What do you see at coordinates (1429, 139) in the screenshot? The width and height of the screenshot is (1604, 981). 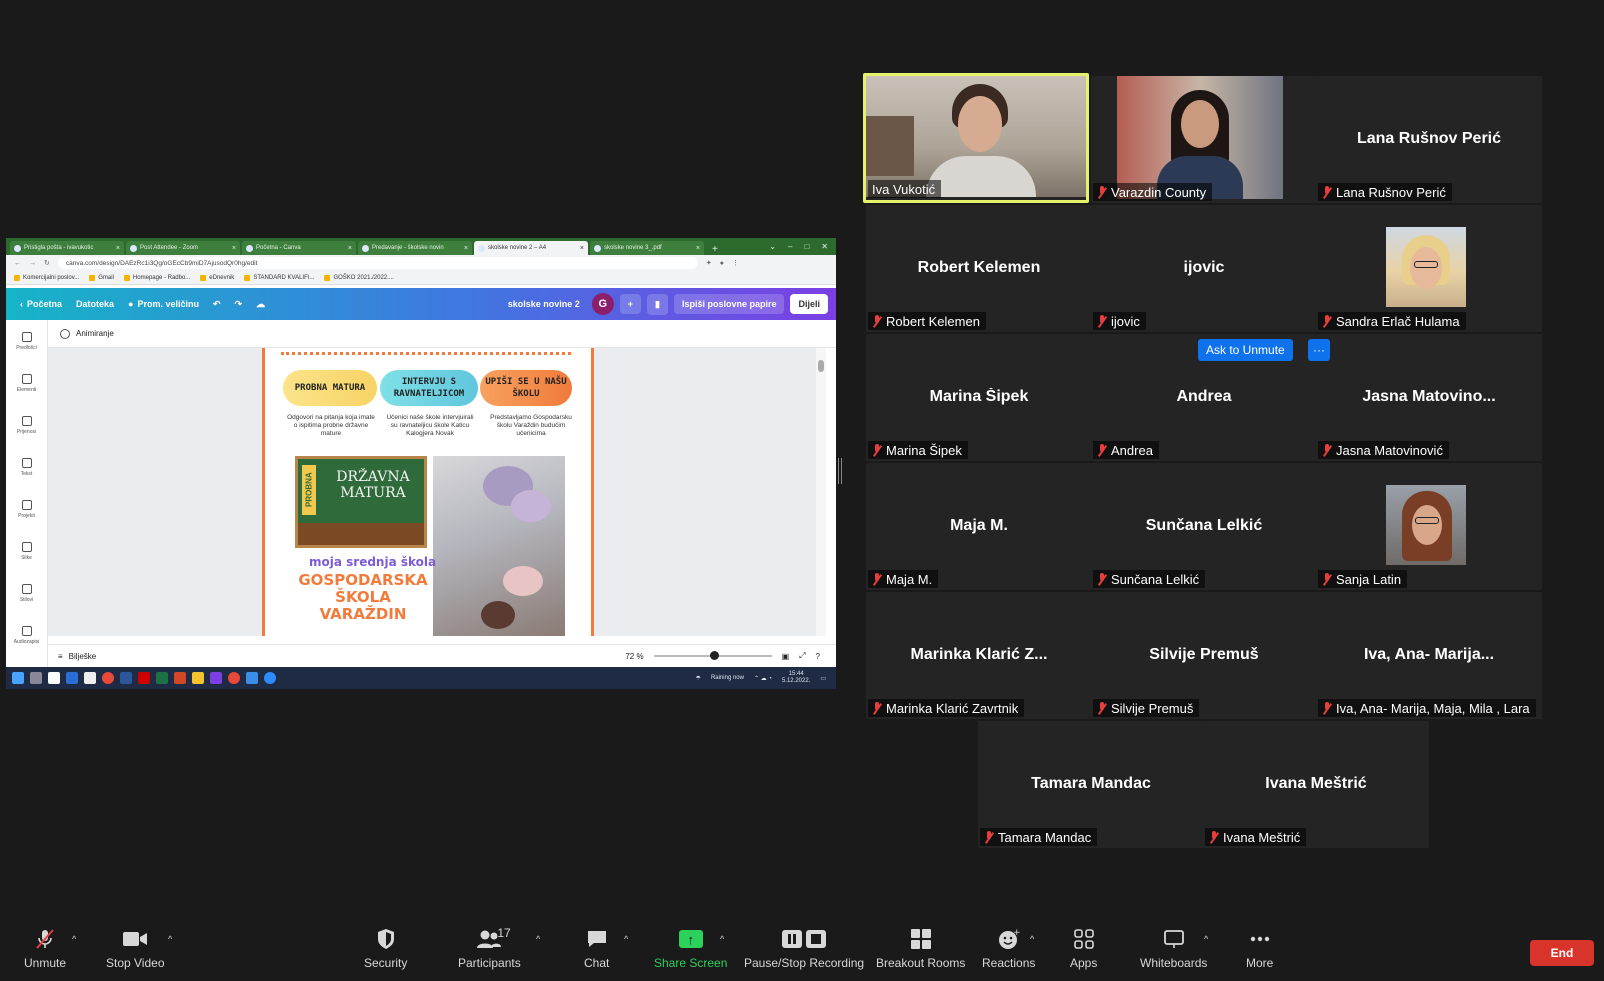 I see `participant-tile: Lana Rušnov Perić Lana Rušnov Perić` at bounding box center [1429, 139].